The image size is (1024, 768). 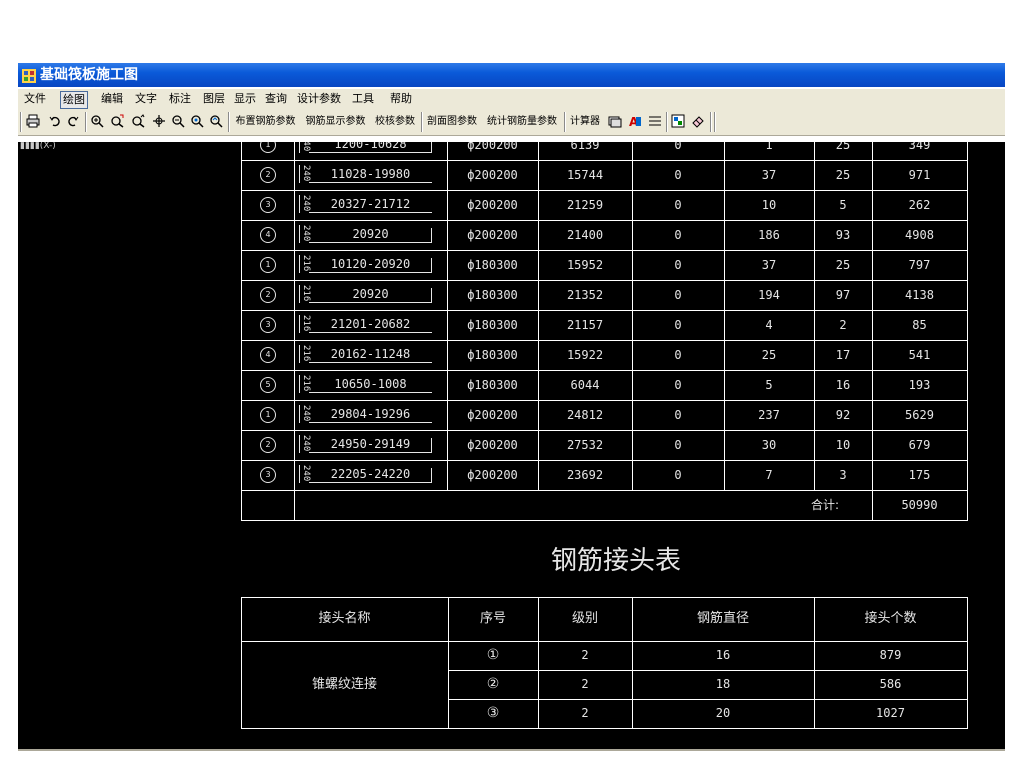 I want to click on joint-header-no: 序号, so click(x=492, y=618).